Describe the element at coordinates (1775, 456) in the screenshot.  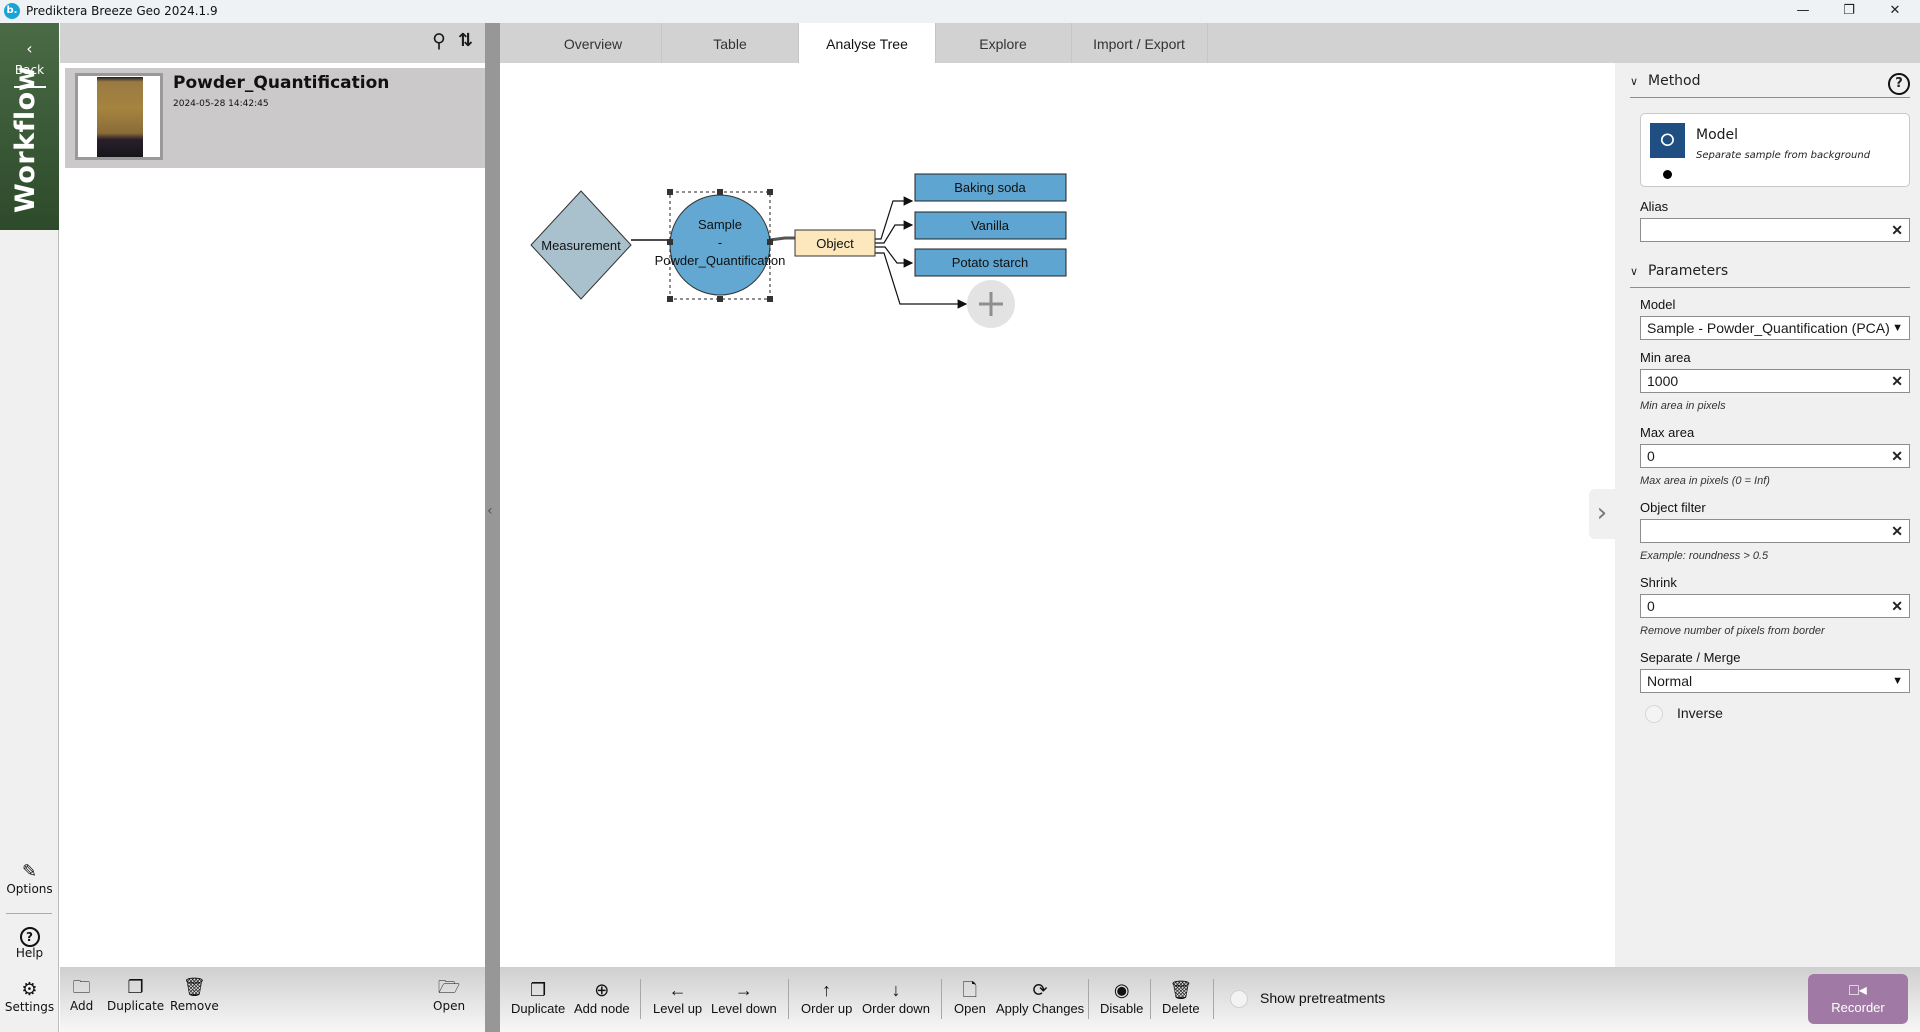
I see `max-area-input: 0 ✕` at that location.